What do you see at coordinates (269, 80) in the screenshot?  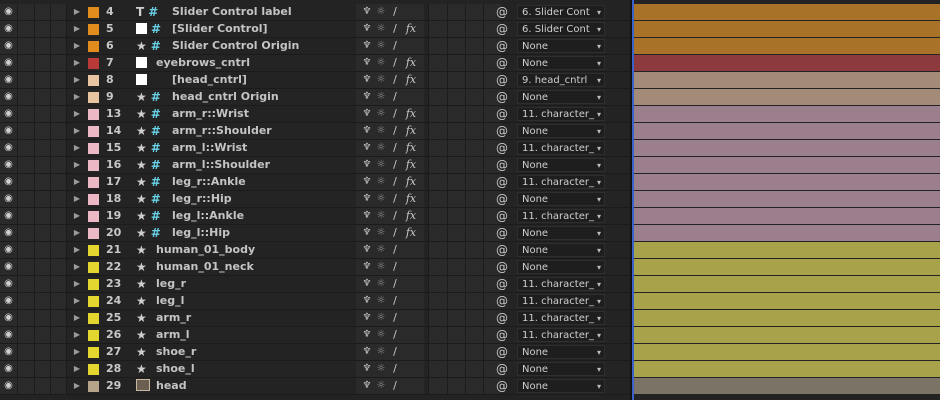 I see `layer-name: [head_cntrl]` at bounding box center [269, 80].